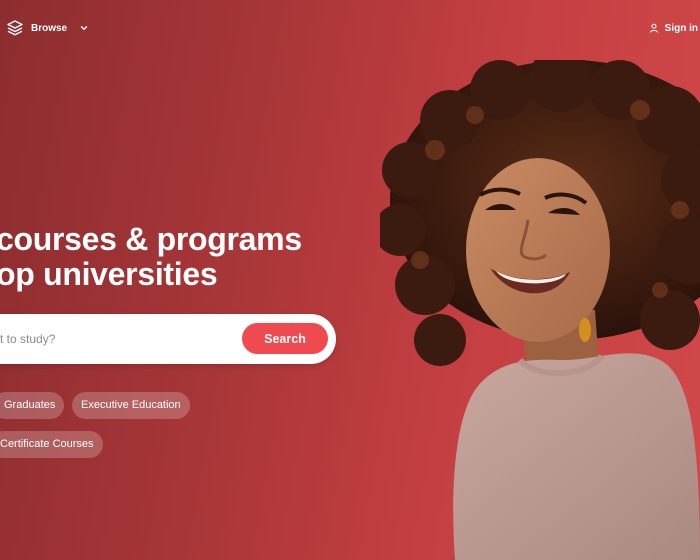 Image resolution: width=700 pixels, height=560 pixels. I want to click on chevron-down-icon, so click(84, 28).